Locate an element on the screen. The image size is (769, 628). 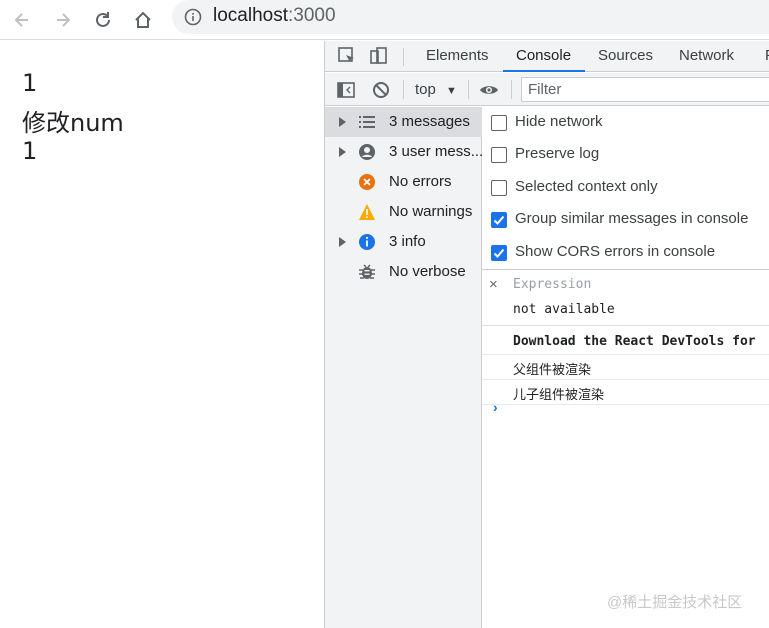
tab-console: Console is located at coordinates (543, 55).